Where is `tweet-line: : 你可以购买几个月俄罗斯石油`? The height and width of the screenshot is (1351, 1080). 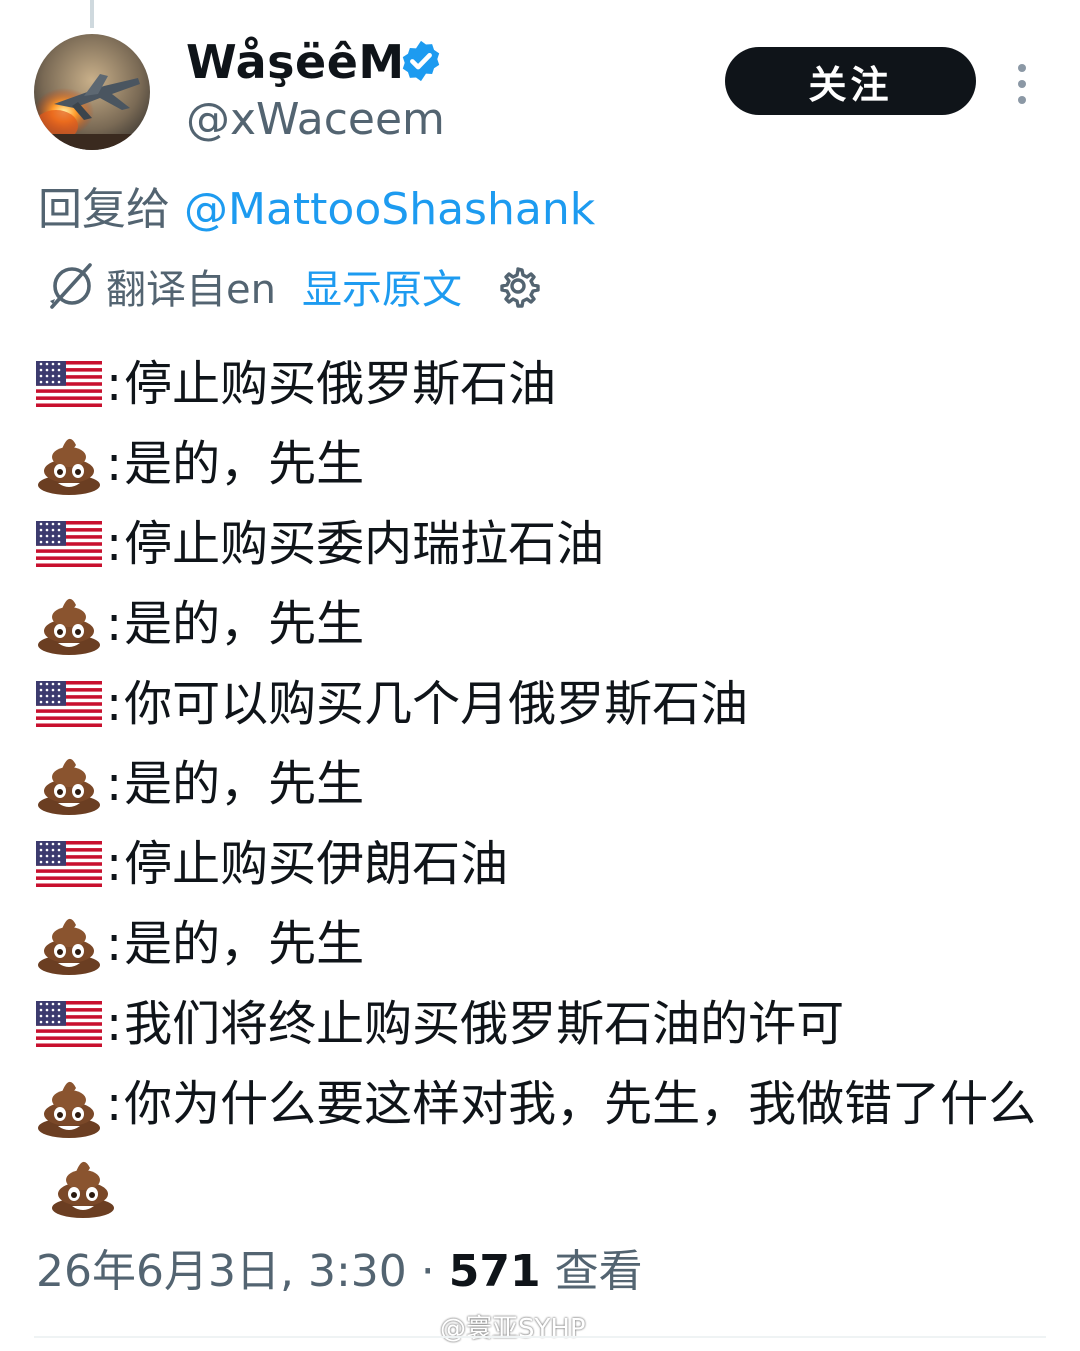 tweet-line: : 你可以购买几个月俄罗斯石油 is located at coordinates (541, 704).